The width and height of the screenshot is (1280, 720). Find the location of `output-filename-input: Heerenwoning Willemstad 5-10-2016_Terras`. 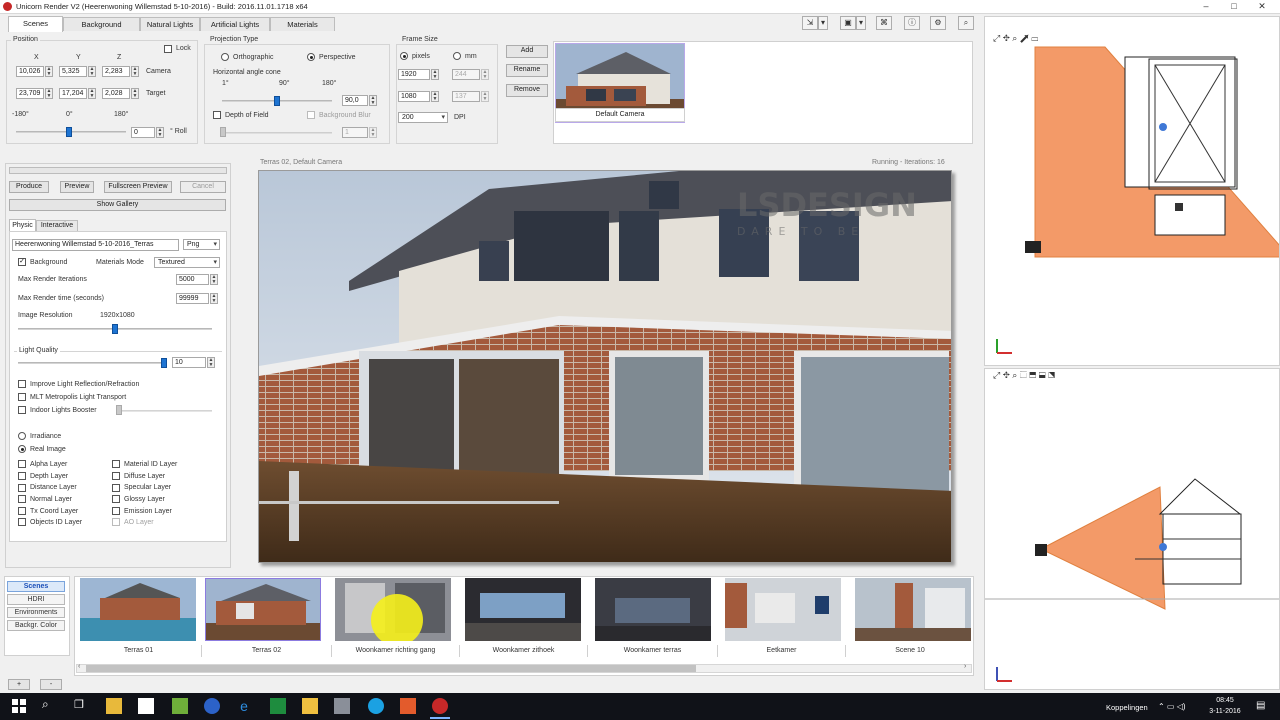

output-filename-input: Heerenwoning Willemstad 5-10-2016_Terras is located at coordinates (95, 245).